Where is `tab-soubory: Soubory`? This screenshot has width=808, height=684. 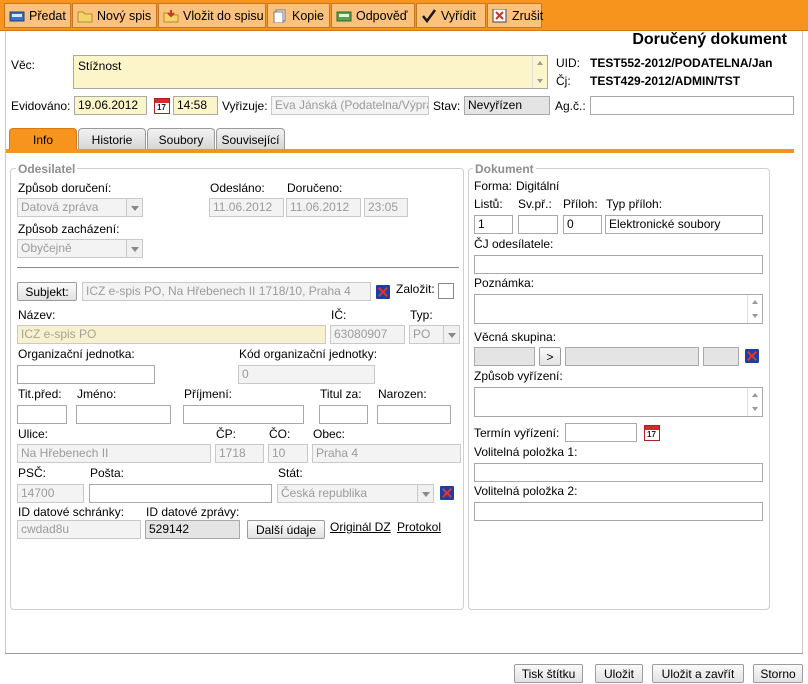 tab-soubory: Soubory is located at coordinates (181, 139).